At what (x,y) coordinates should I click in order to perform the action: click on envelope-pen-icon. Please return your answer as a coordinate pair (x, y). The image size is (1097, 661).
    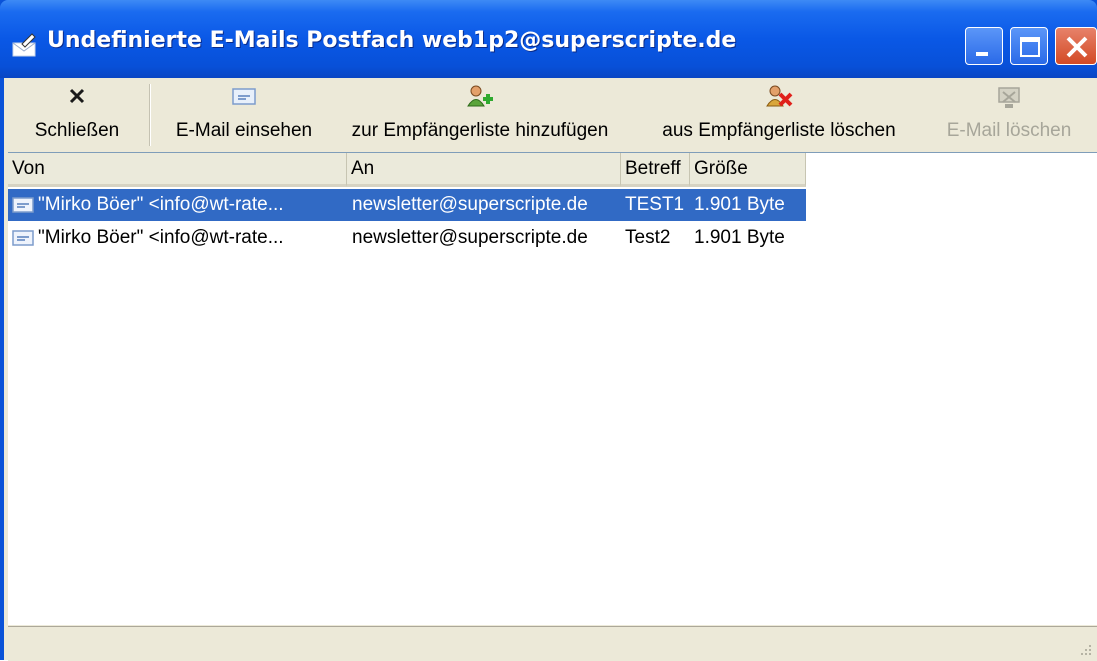
    Looking at the image, I should click on (24, 45).